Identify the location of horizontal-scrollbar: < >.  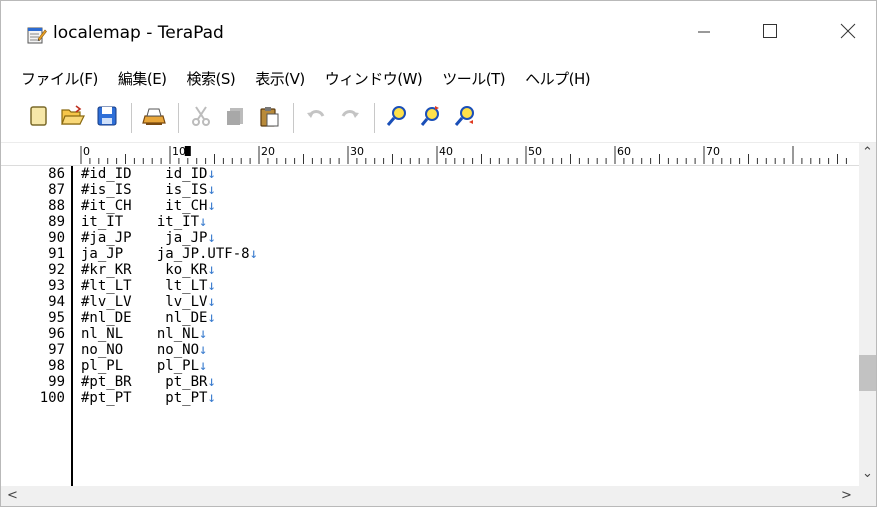
(430, 496).